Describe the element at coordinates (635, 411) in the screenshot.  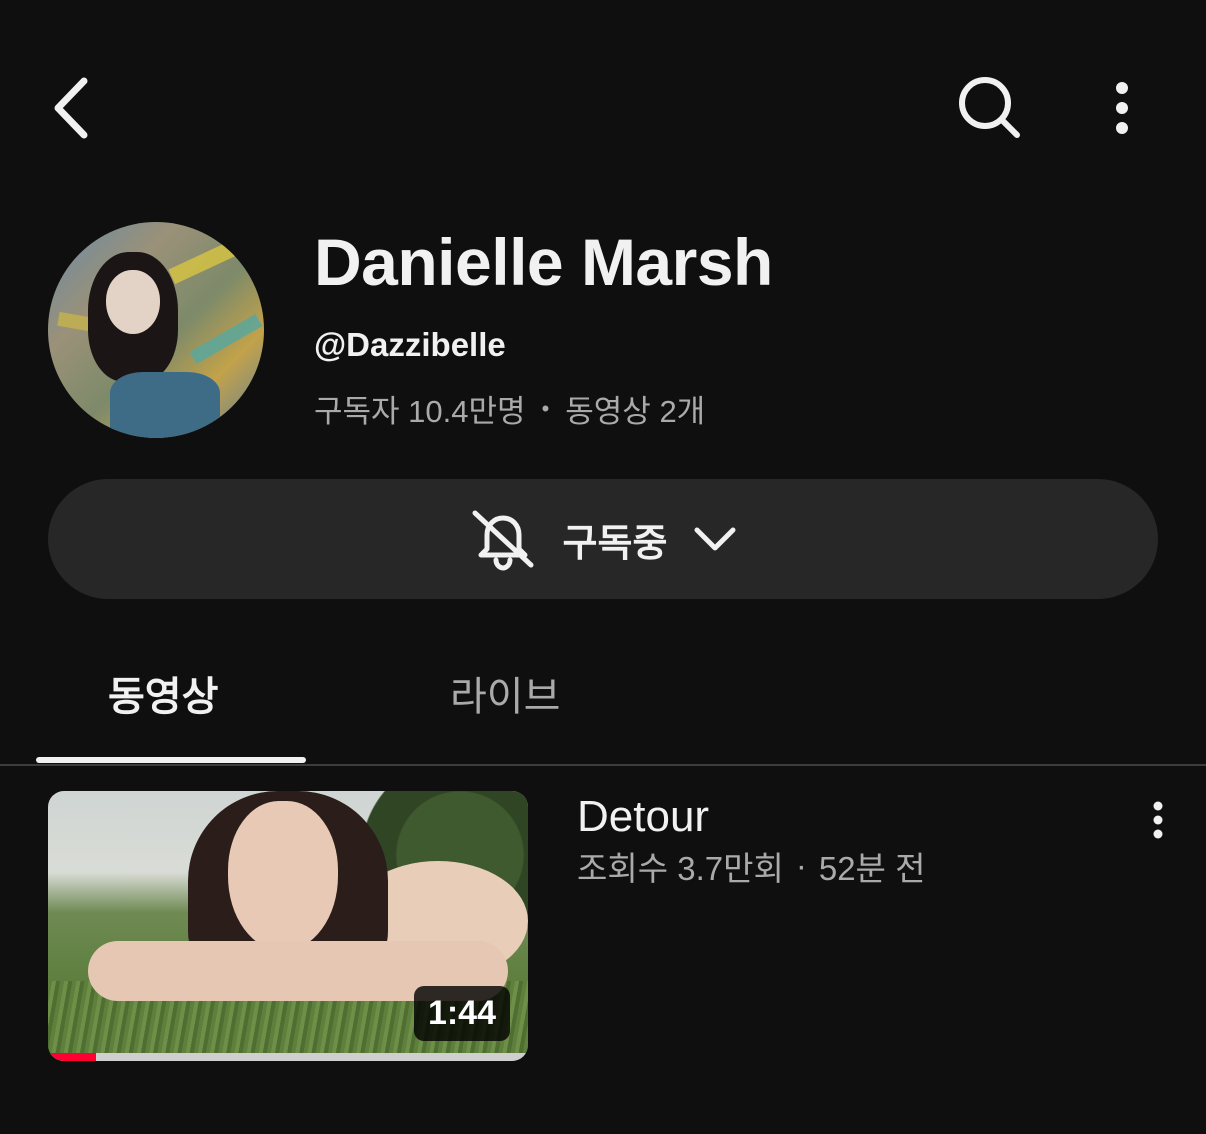
I see `video-count: 동영상 2개` at that location.